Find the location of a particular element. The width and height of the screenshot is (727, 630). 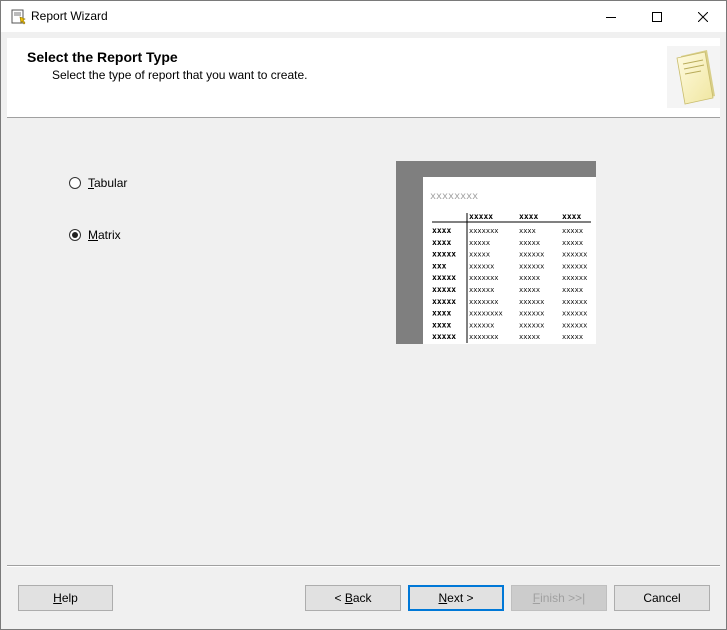

matrix-radio is located at coordinates (75, 235).